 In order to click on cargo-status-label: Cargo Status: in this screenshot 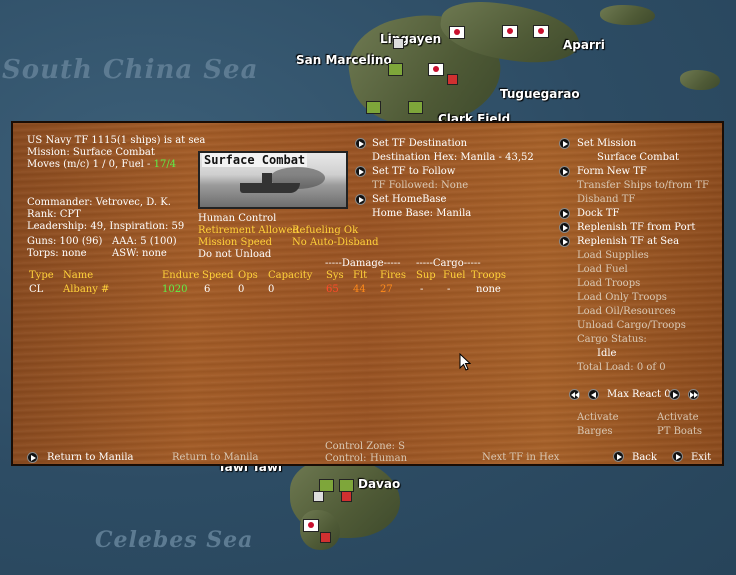, I will do `click(612, 339)`.